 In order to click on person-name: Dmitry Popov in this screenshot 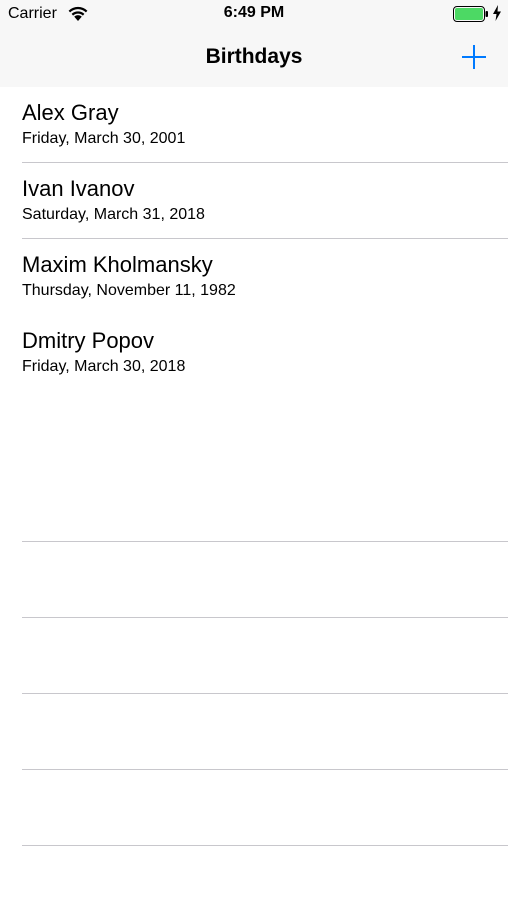, I will do `click(88, 340)`.